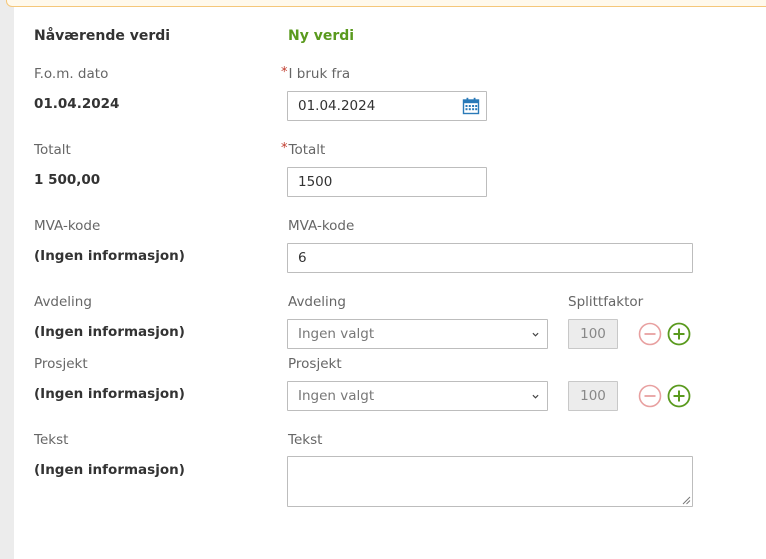 This screenshot has width=766, height=559. I want to click on avdeling-select: Ingen valgt, so click(417, 334).